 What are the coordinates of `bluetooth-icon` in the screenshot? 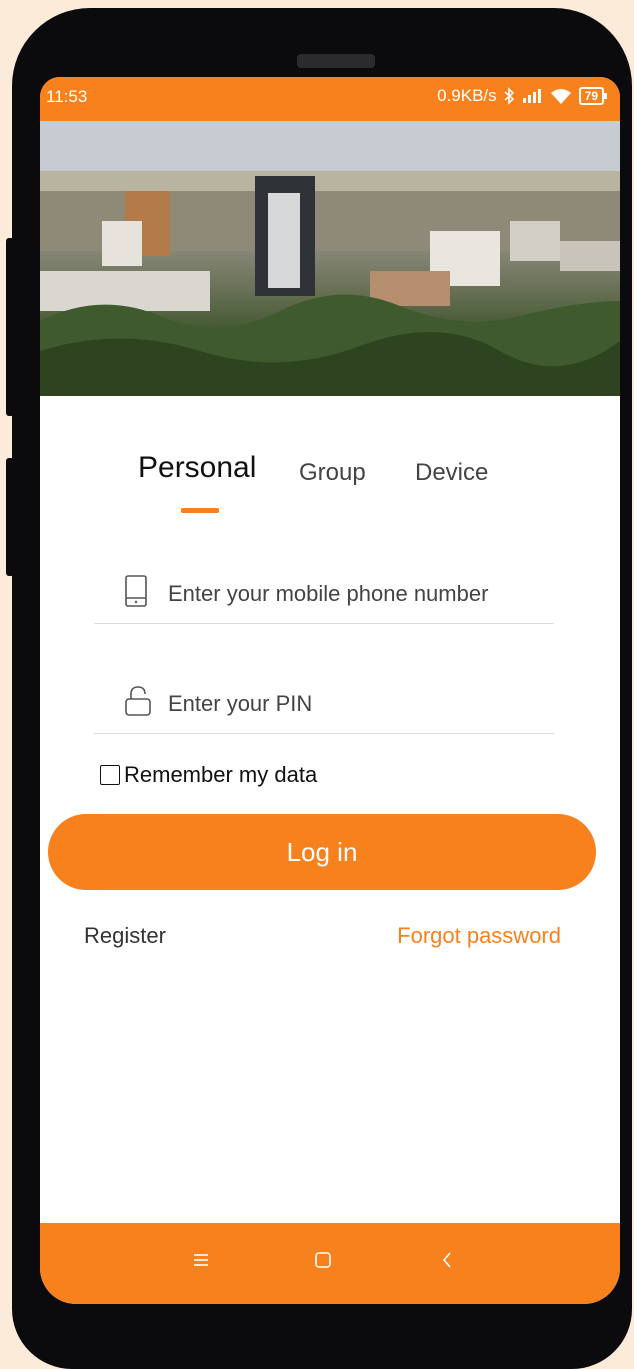 It's located at (509, 96).